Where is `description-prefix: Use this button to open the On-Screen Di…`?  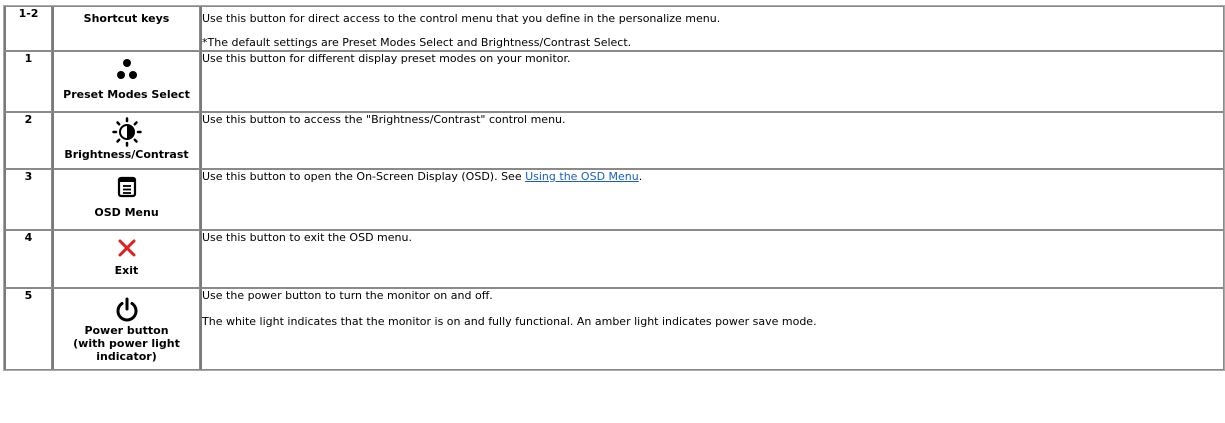 description-prefix: Use this button to open the On-Screen Di… is located at coordinates (364, 176).